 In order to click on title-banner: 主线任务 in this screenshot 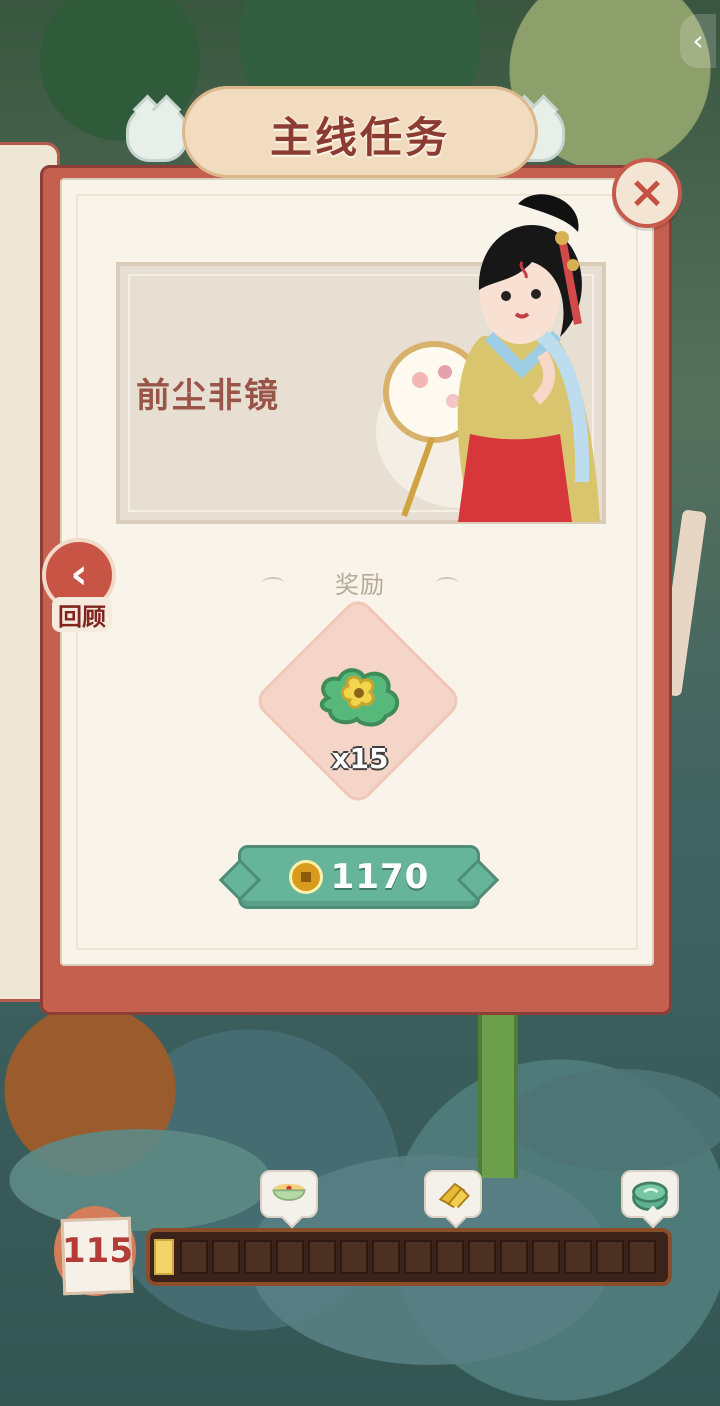, I will do `click(360, 132)`.